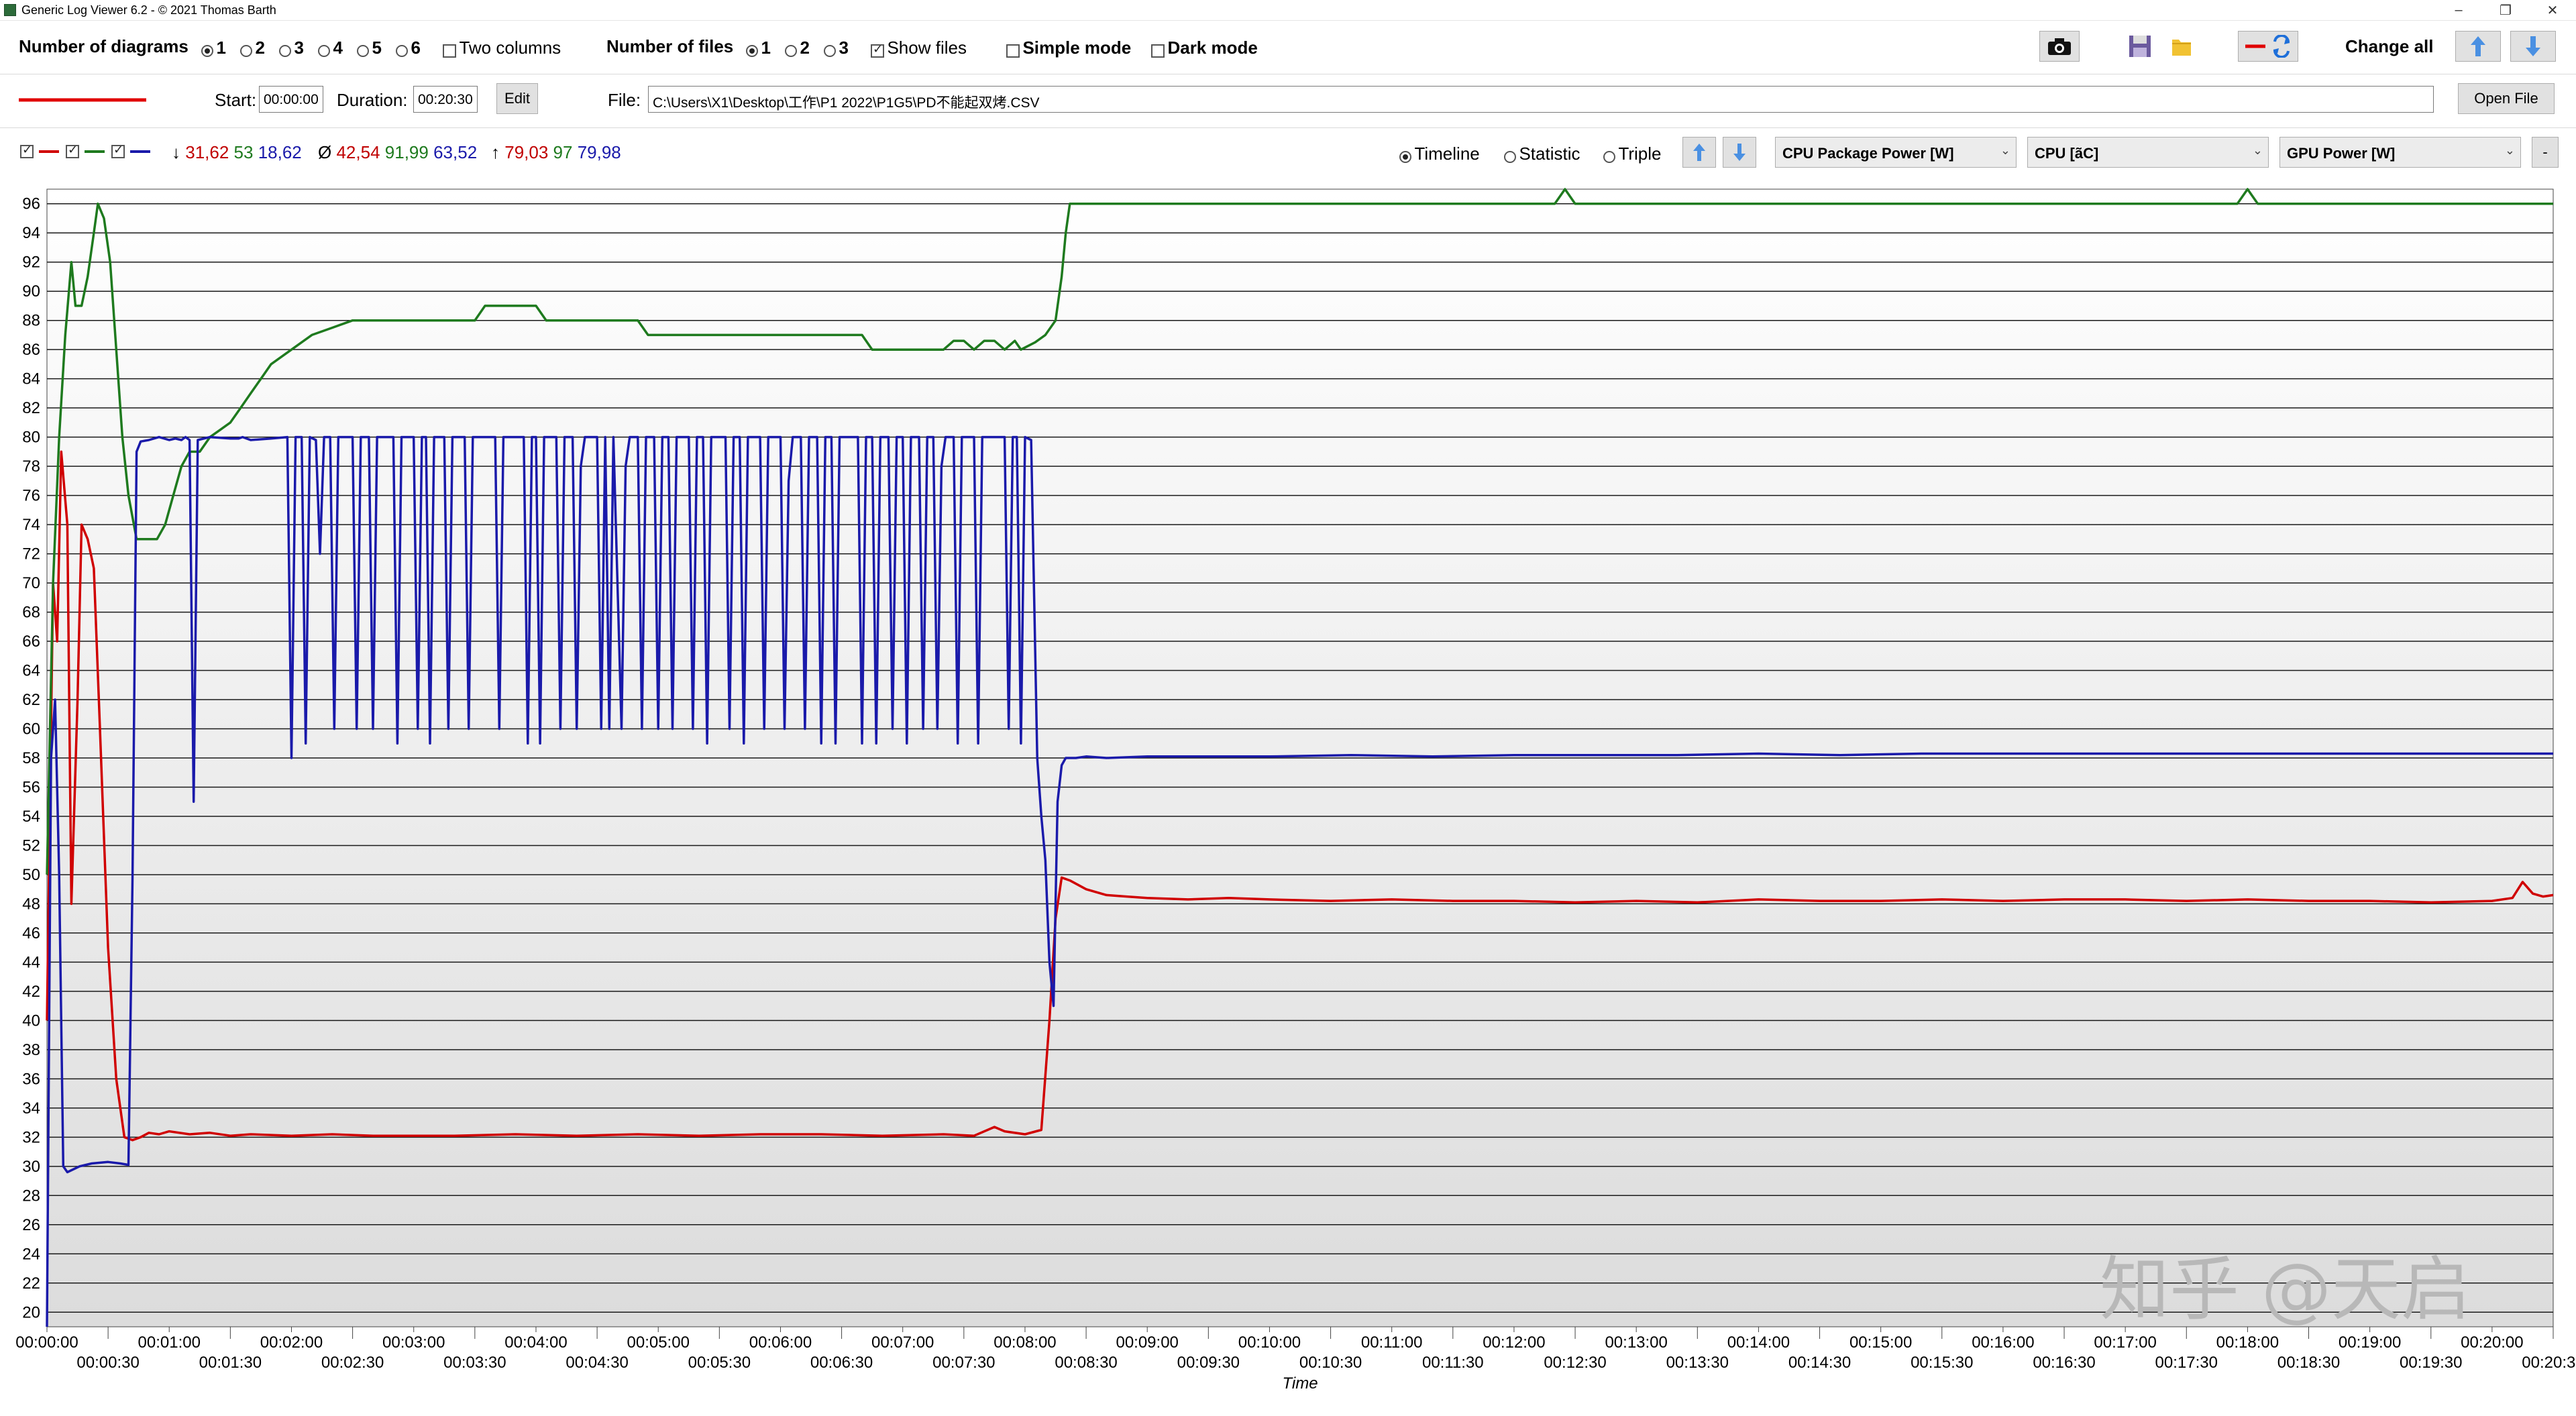  I want to click on series1-checkbox, so click(27, 151).